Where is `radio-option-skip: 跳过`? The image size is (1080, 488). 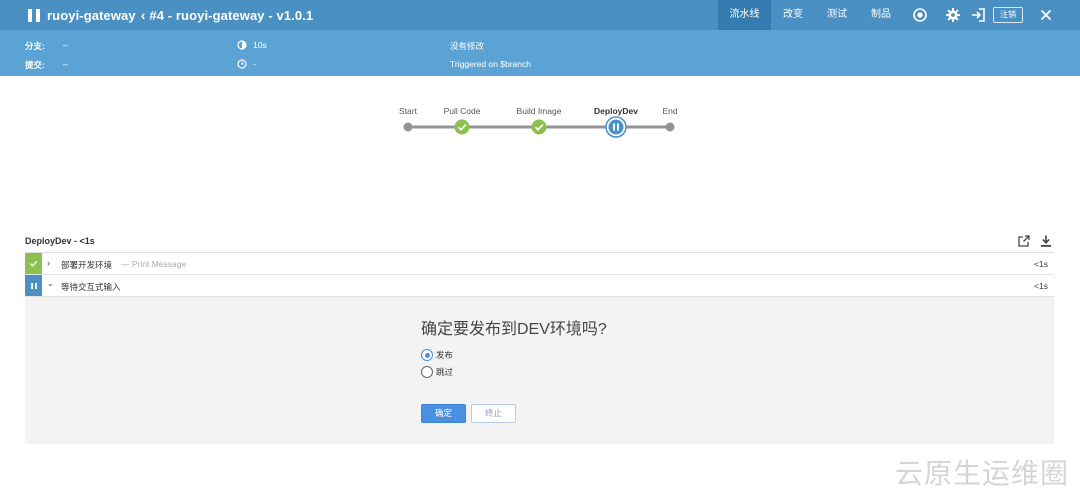 radio-option-skip: 跳过 is located at coordinates (437, 372).